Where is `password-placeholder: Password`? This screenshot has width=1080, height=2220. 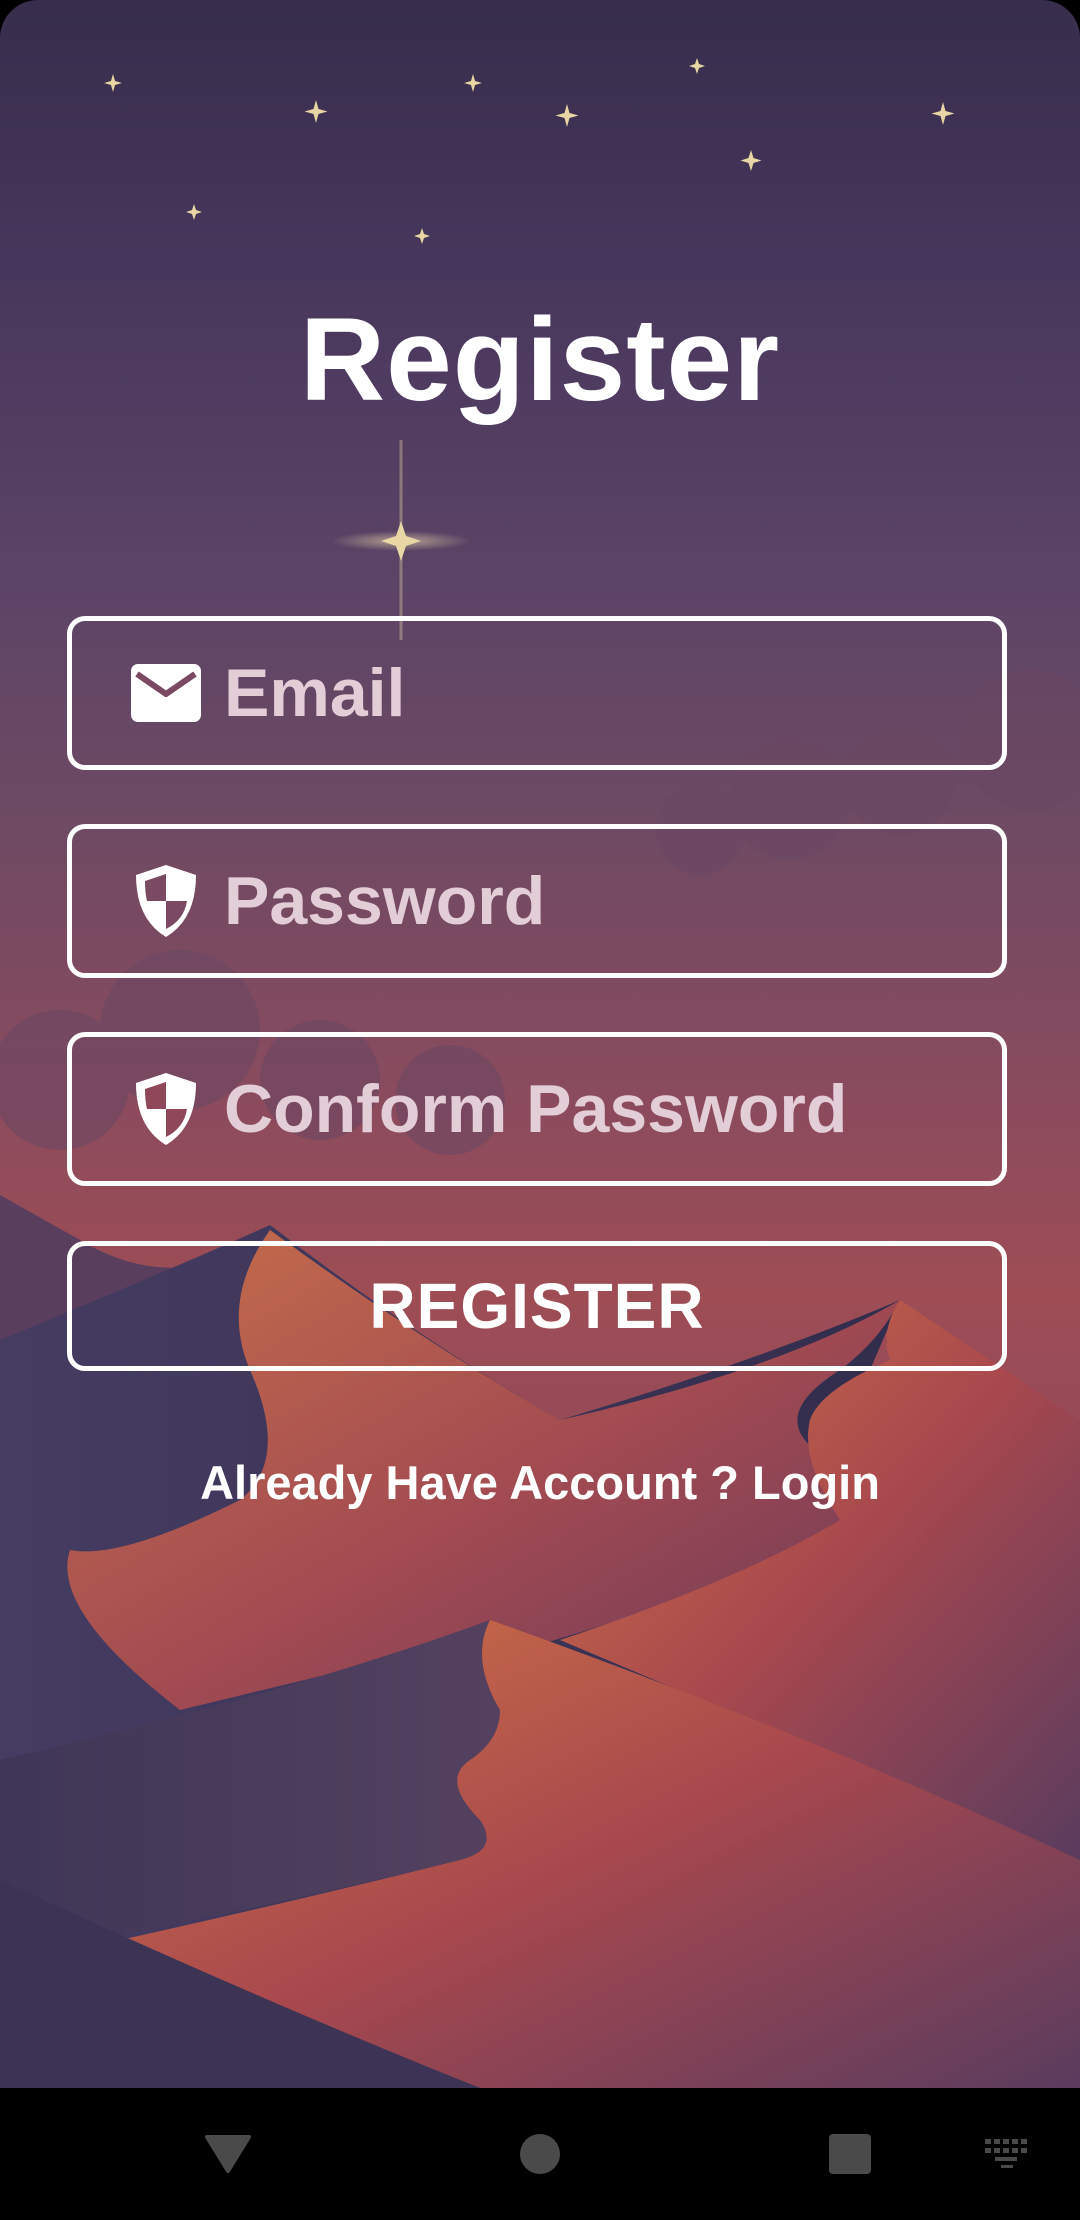
password-placeholder: Password is located at coordinates (385, 901).